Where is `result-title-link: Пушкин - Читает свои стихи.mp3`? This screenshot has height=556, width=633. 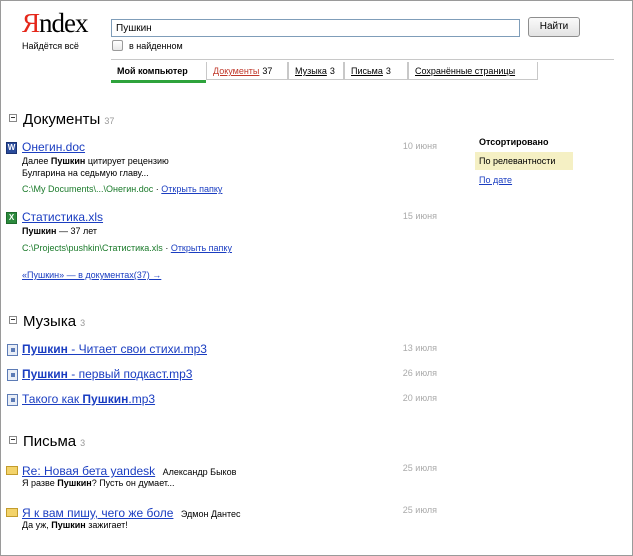
result-title-link: Пушкин - Читает свои стихи.mp3 is located at coordinates (114, 349).